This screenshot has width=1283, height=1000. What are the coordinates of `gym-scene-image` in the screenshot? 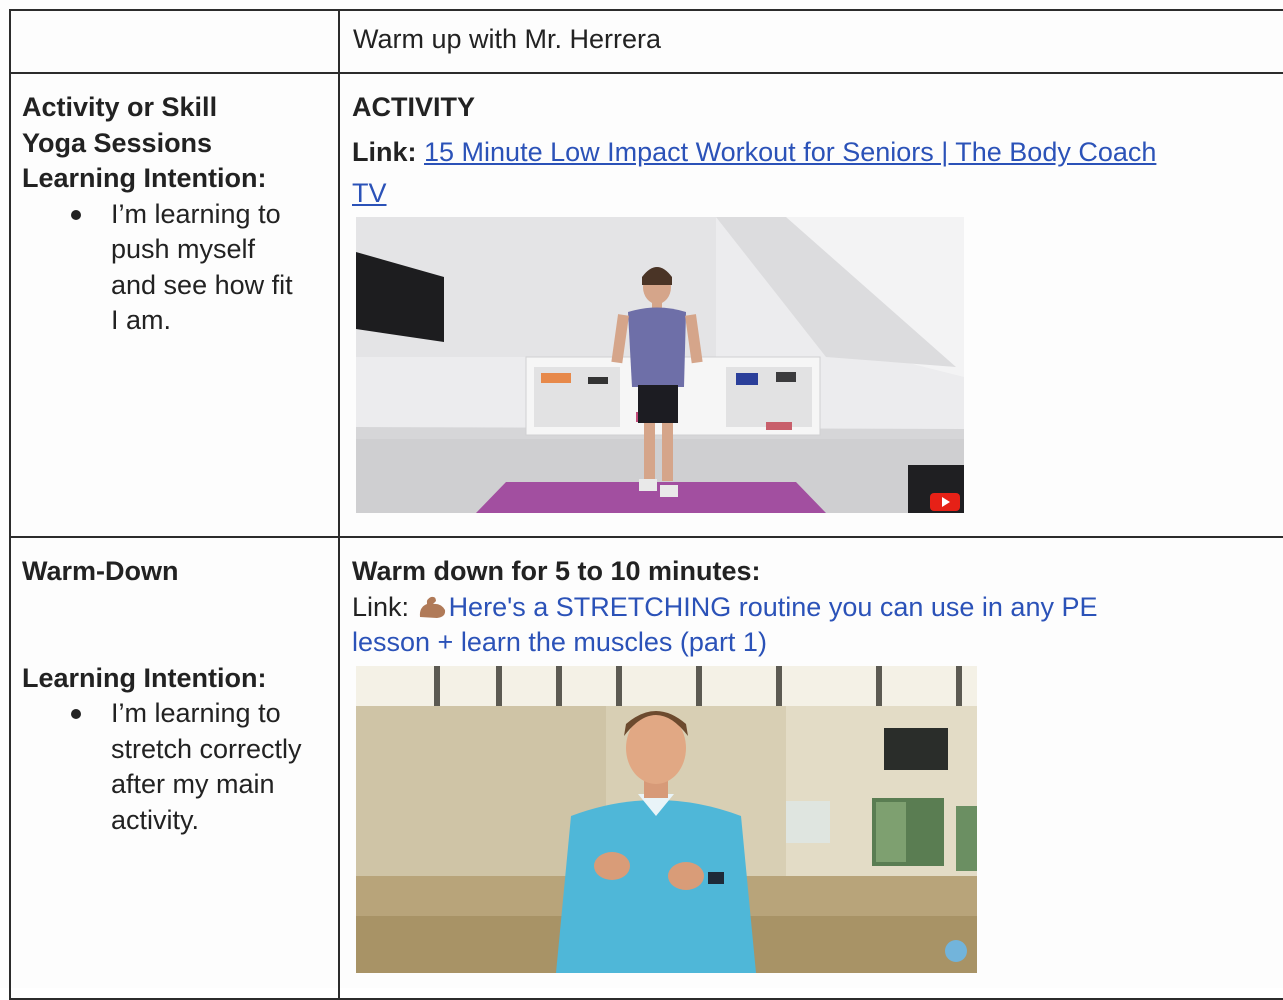 It's located at (666, 819).